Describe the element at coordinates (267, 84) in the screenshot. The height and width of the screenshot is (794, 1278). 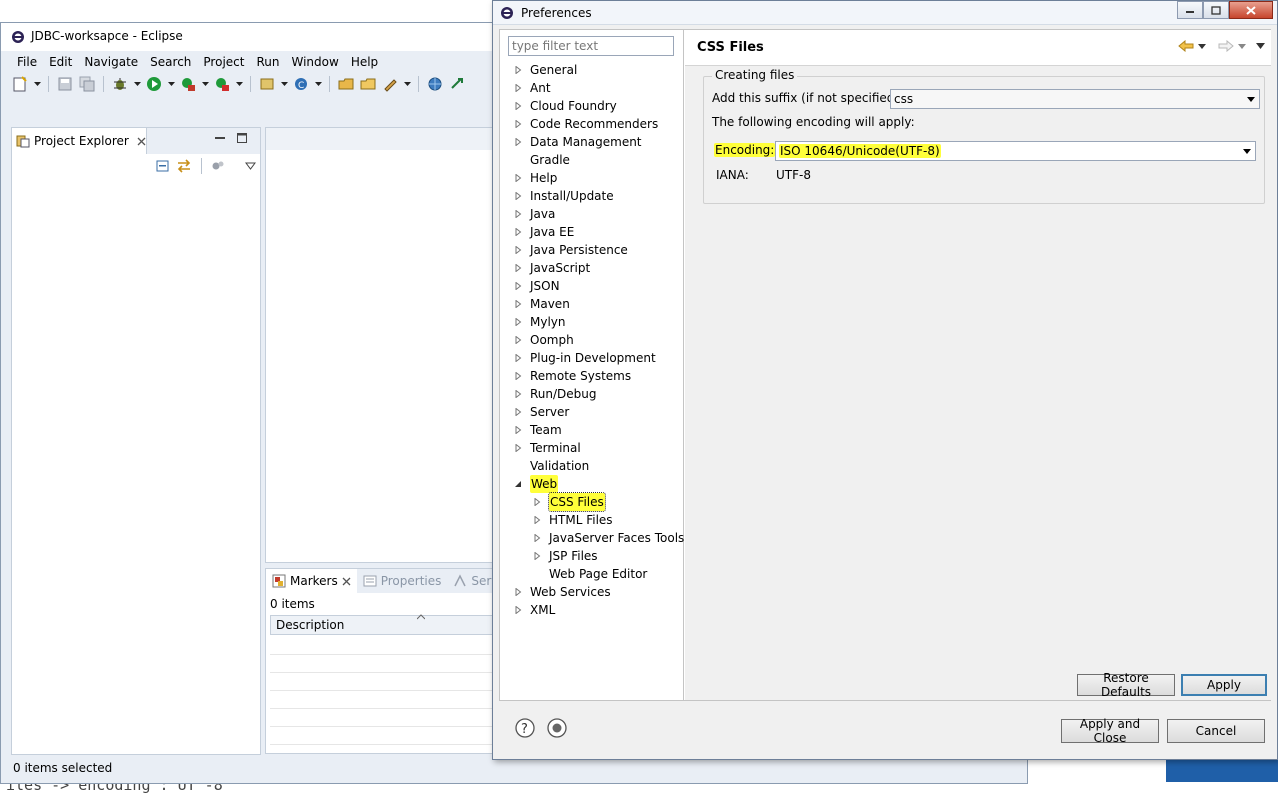
I see `new-server-icon` at that location.